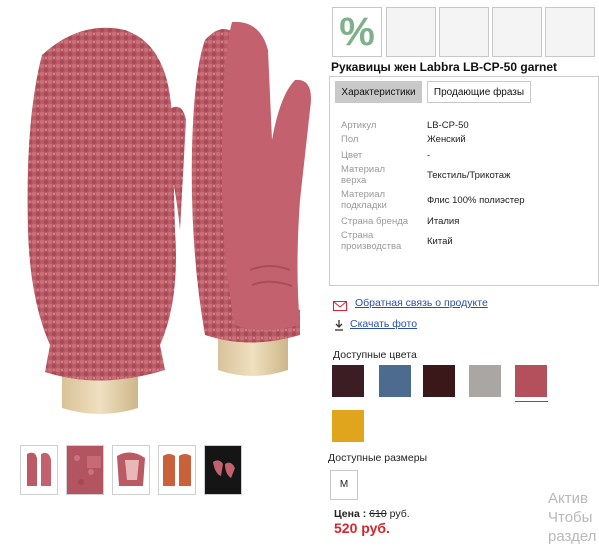 Image resolution: width=599 pixels, height=549 pixels. I want to click on activation-watermark: Актив Чтобы раздел, so click(572, 517).